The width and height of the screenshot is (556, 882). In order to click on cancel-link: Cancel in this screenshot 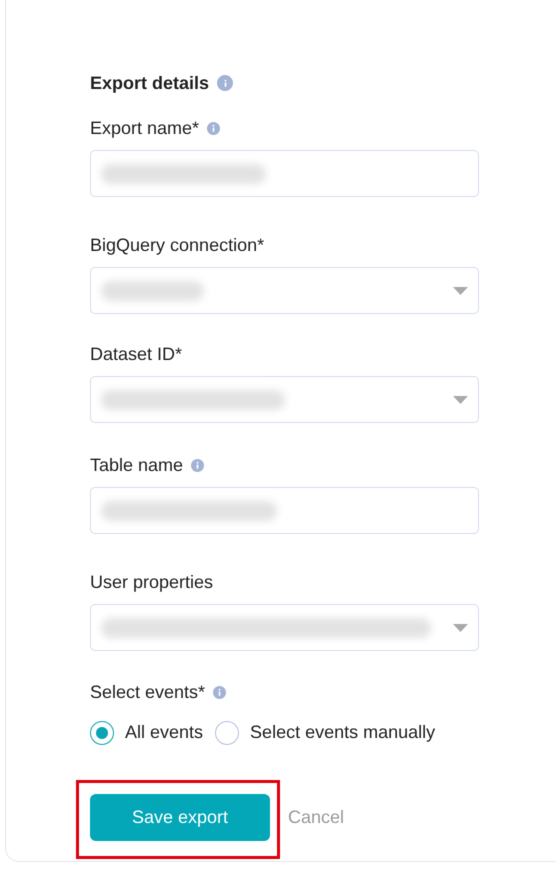, I will do `click(316, 817)`.